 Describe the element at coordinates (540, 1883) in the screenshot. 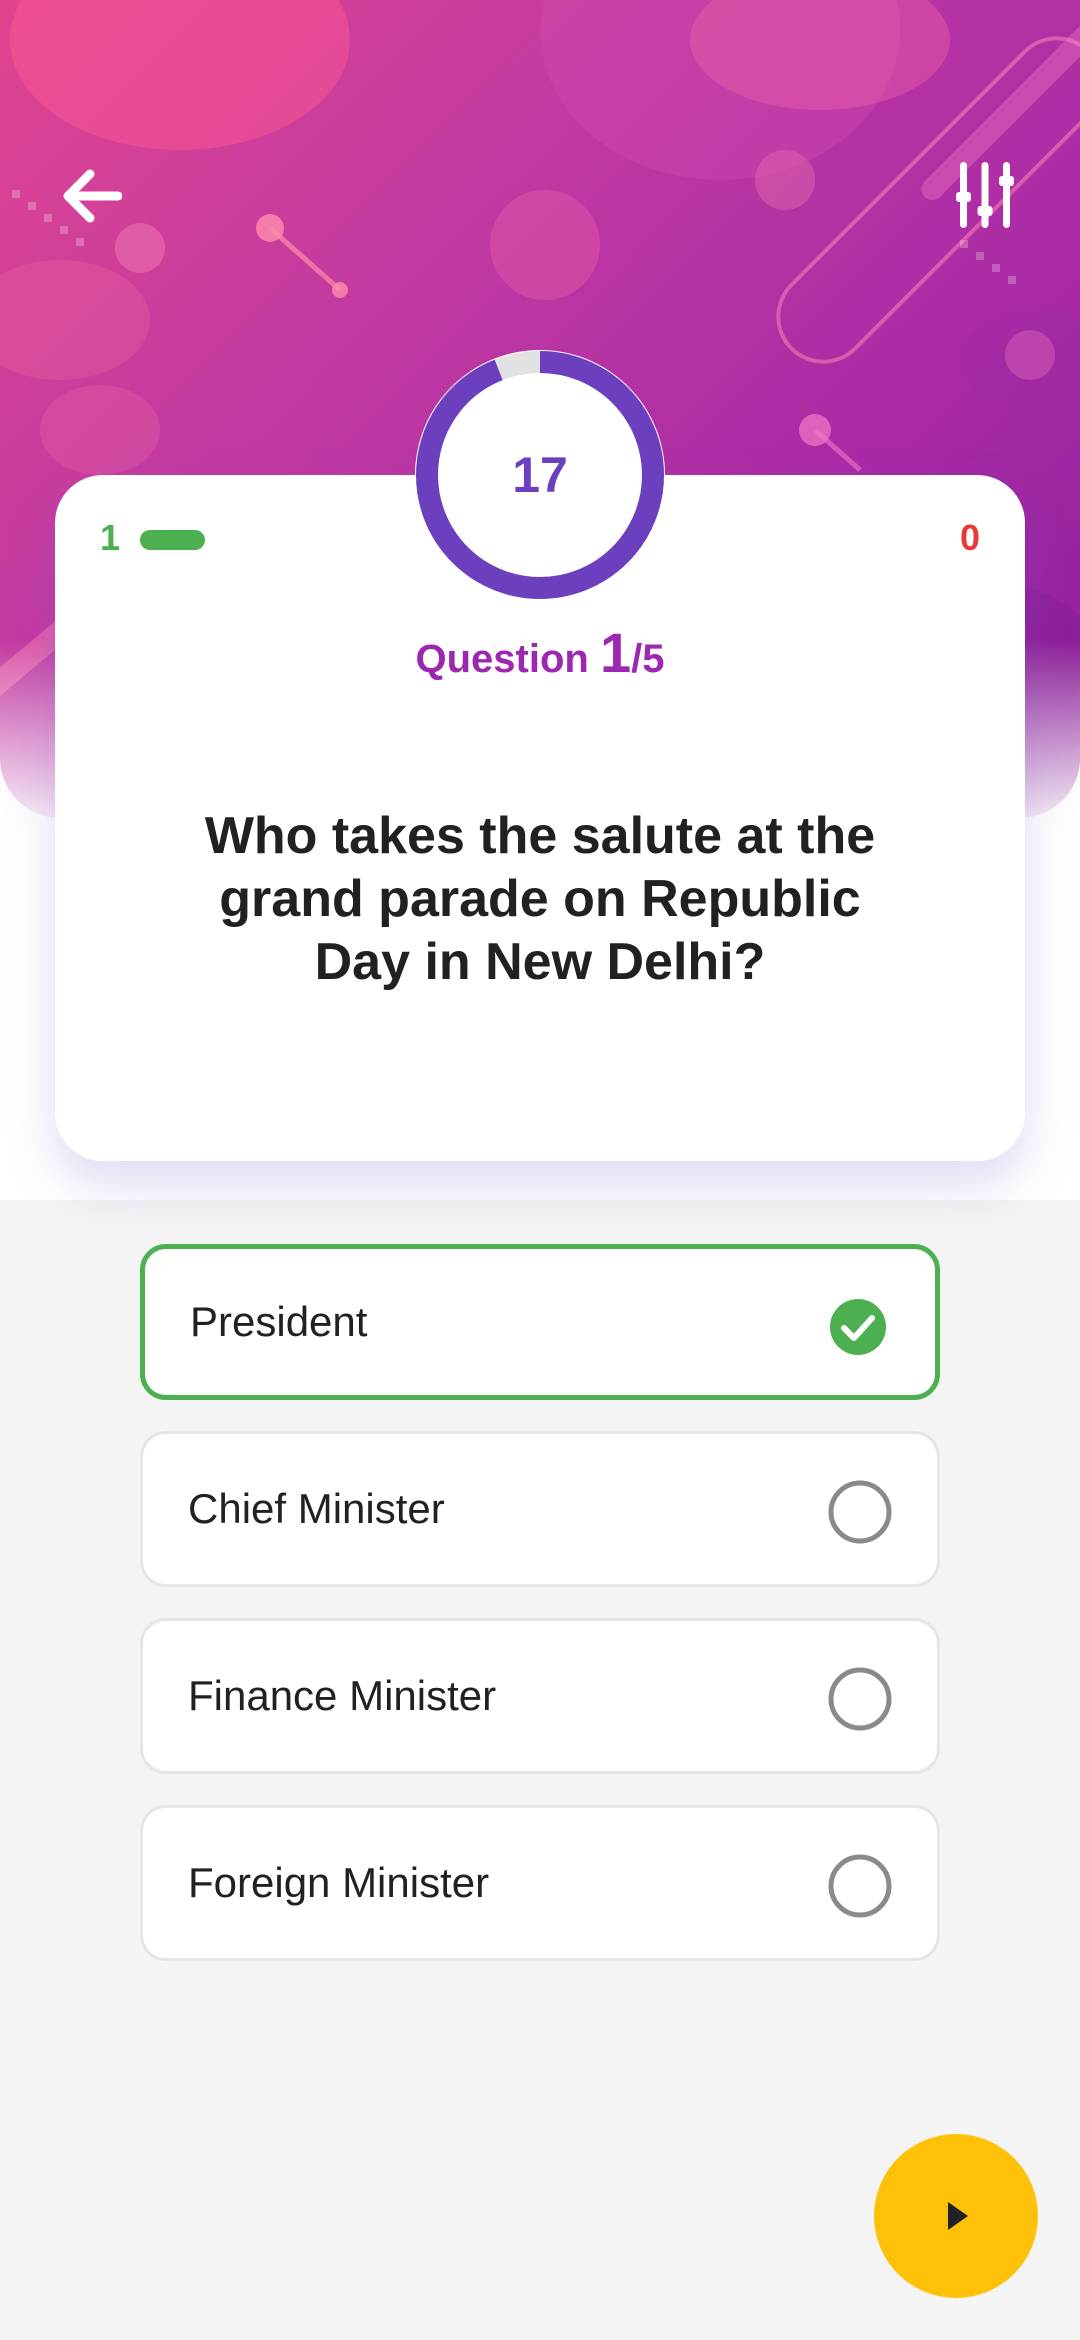

I see `answer-option-foreign-minister: Foreign Minister` at that location.